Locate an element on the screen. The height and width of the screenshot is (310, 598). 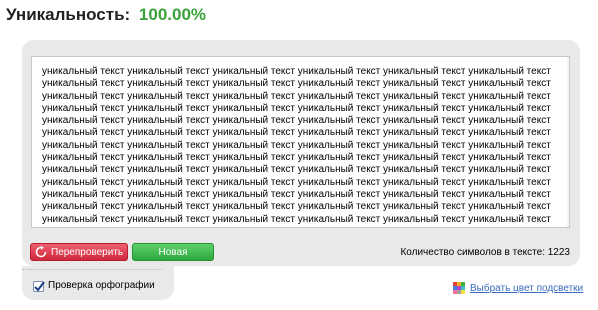
scrollbar is located at coordinates (568, 142).